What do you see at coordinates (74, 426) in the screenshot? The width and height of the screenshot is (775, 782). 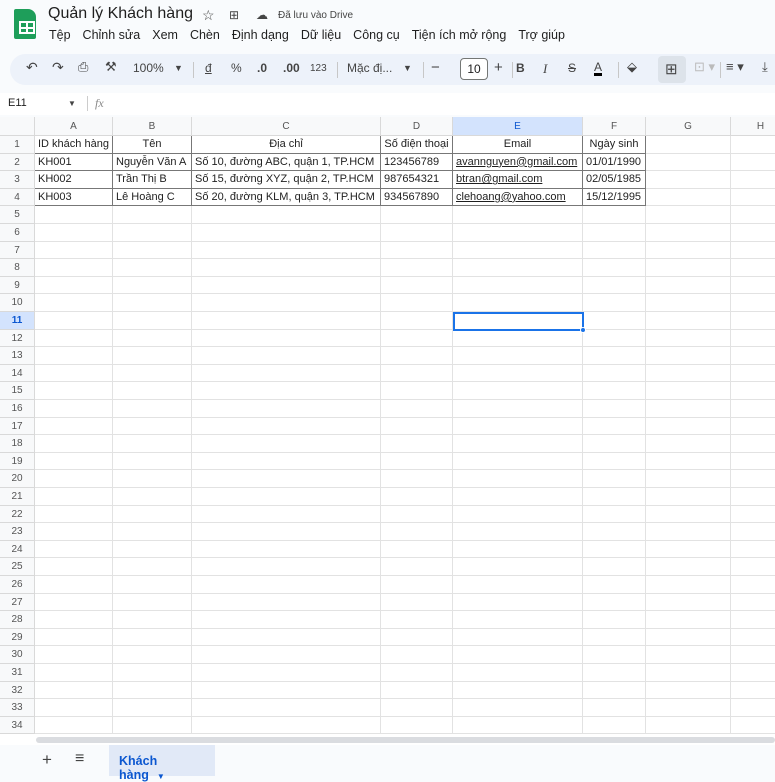 I see `cell-a17` at bounding box center [74, 426].